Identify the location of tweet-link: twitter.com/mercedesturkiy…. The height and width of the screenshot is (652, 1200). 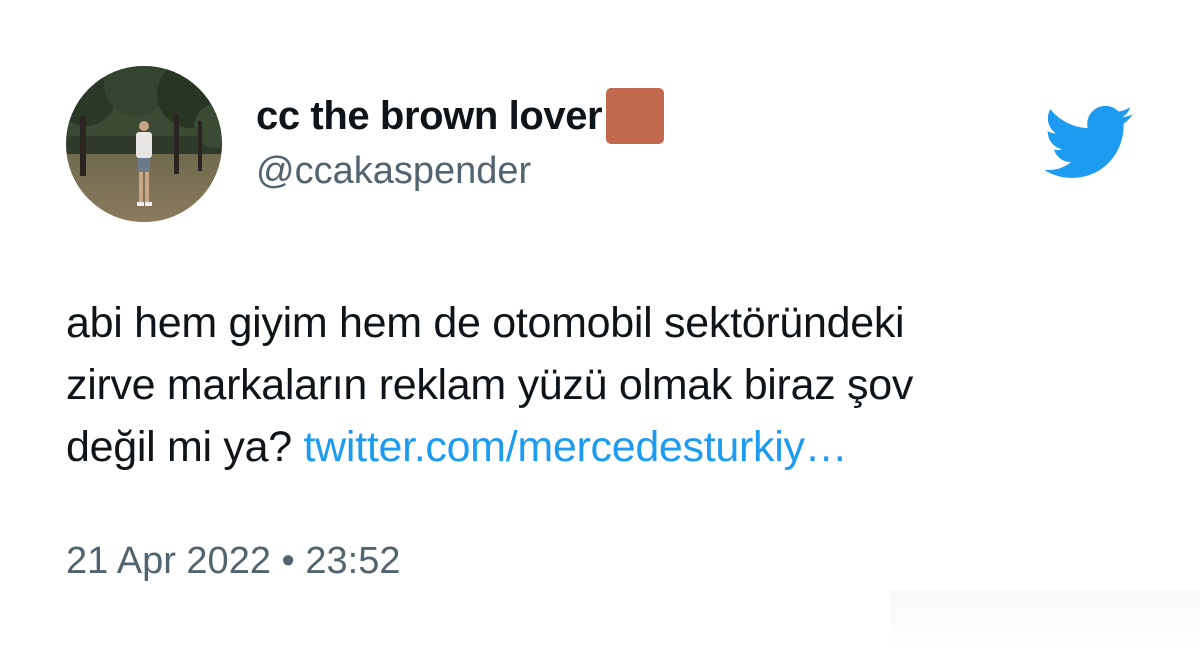
(576, 447).